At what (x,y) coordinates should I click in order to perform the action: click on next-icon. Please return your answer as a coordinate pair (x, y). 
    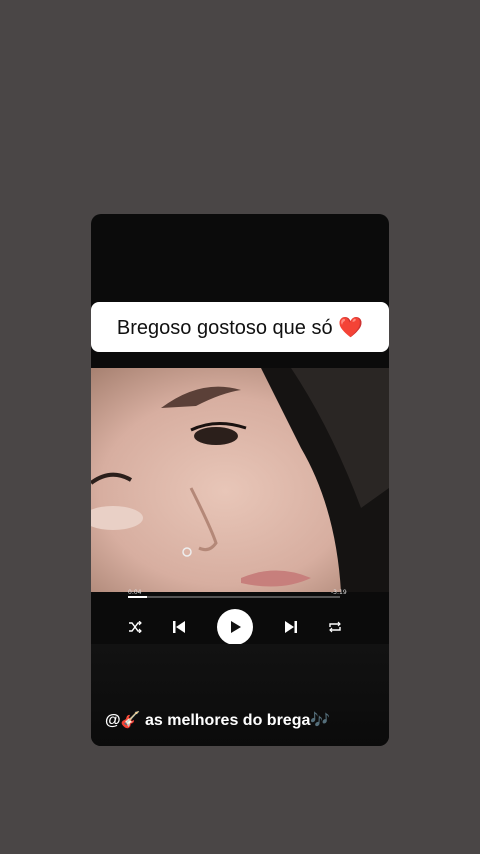
    Looking at the image, I should click on (291, 627).